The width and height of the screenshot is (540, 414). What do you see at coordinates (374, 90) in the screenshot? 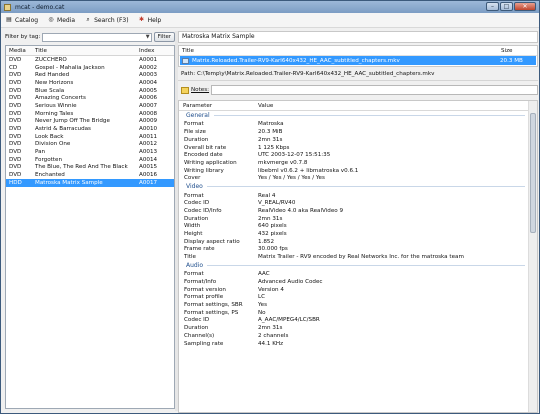
I see `notes-input` at bounding box center [374, 90].